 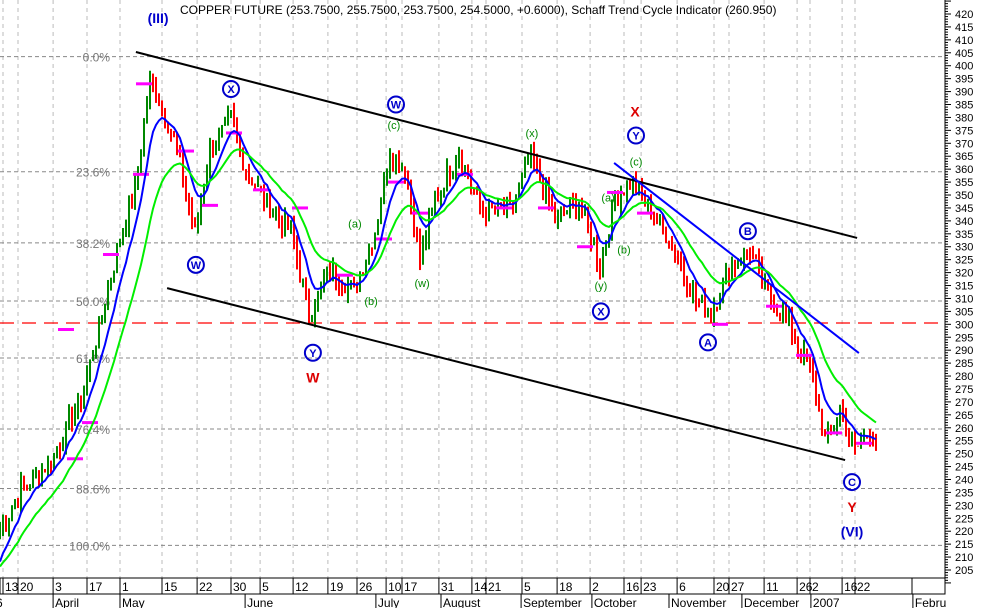 I want to click on y-tick-label: 250, so click(x=964, y=455).